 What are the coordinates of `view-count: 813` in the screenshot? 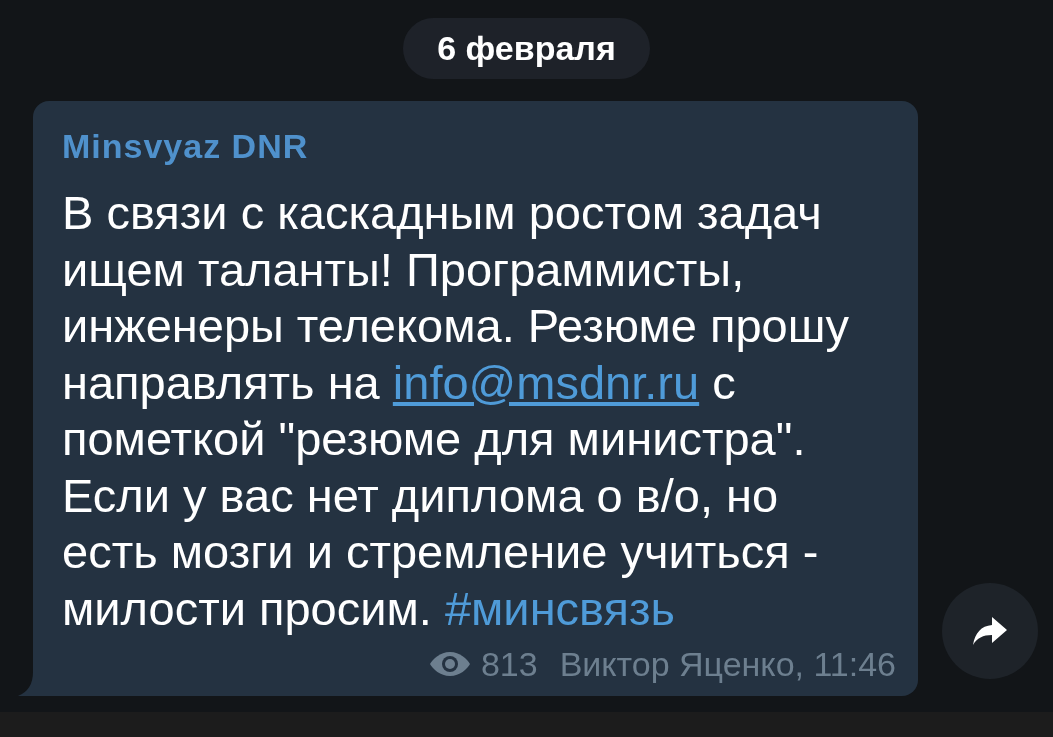 It's located at (509, 664).